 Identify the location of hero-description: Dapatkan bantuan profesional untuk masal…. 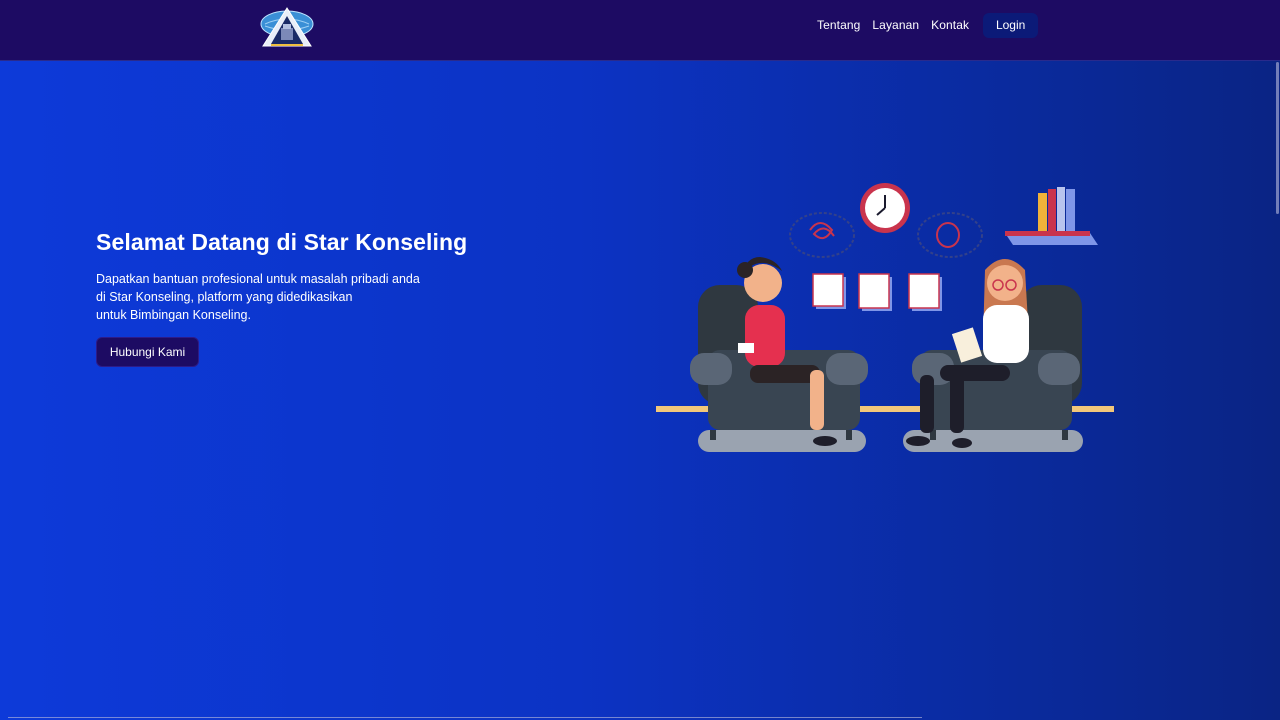
(276, 297).